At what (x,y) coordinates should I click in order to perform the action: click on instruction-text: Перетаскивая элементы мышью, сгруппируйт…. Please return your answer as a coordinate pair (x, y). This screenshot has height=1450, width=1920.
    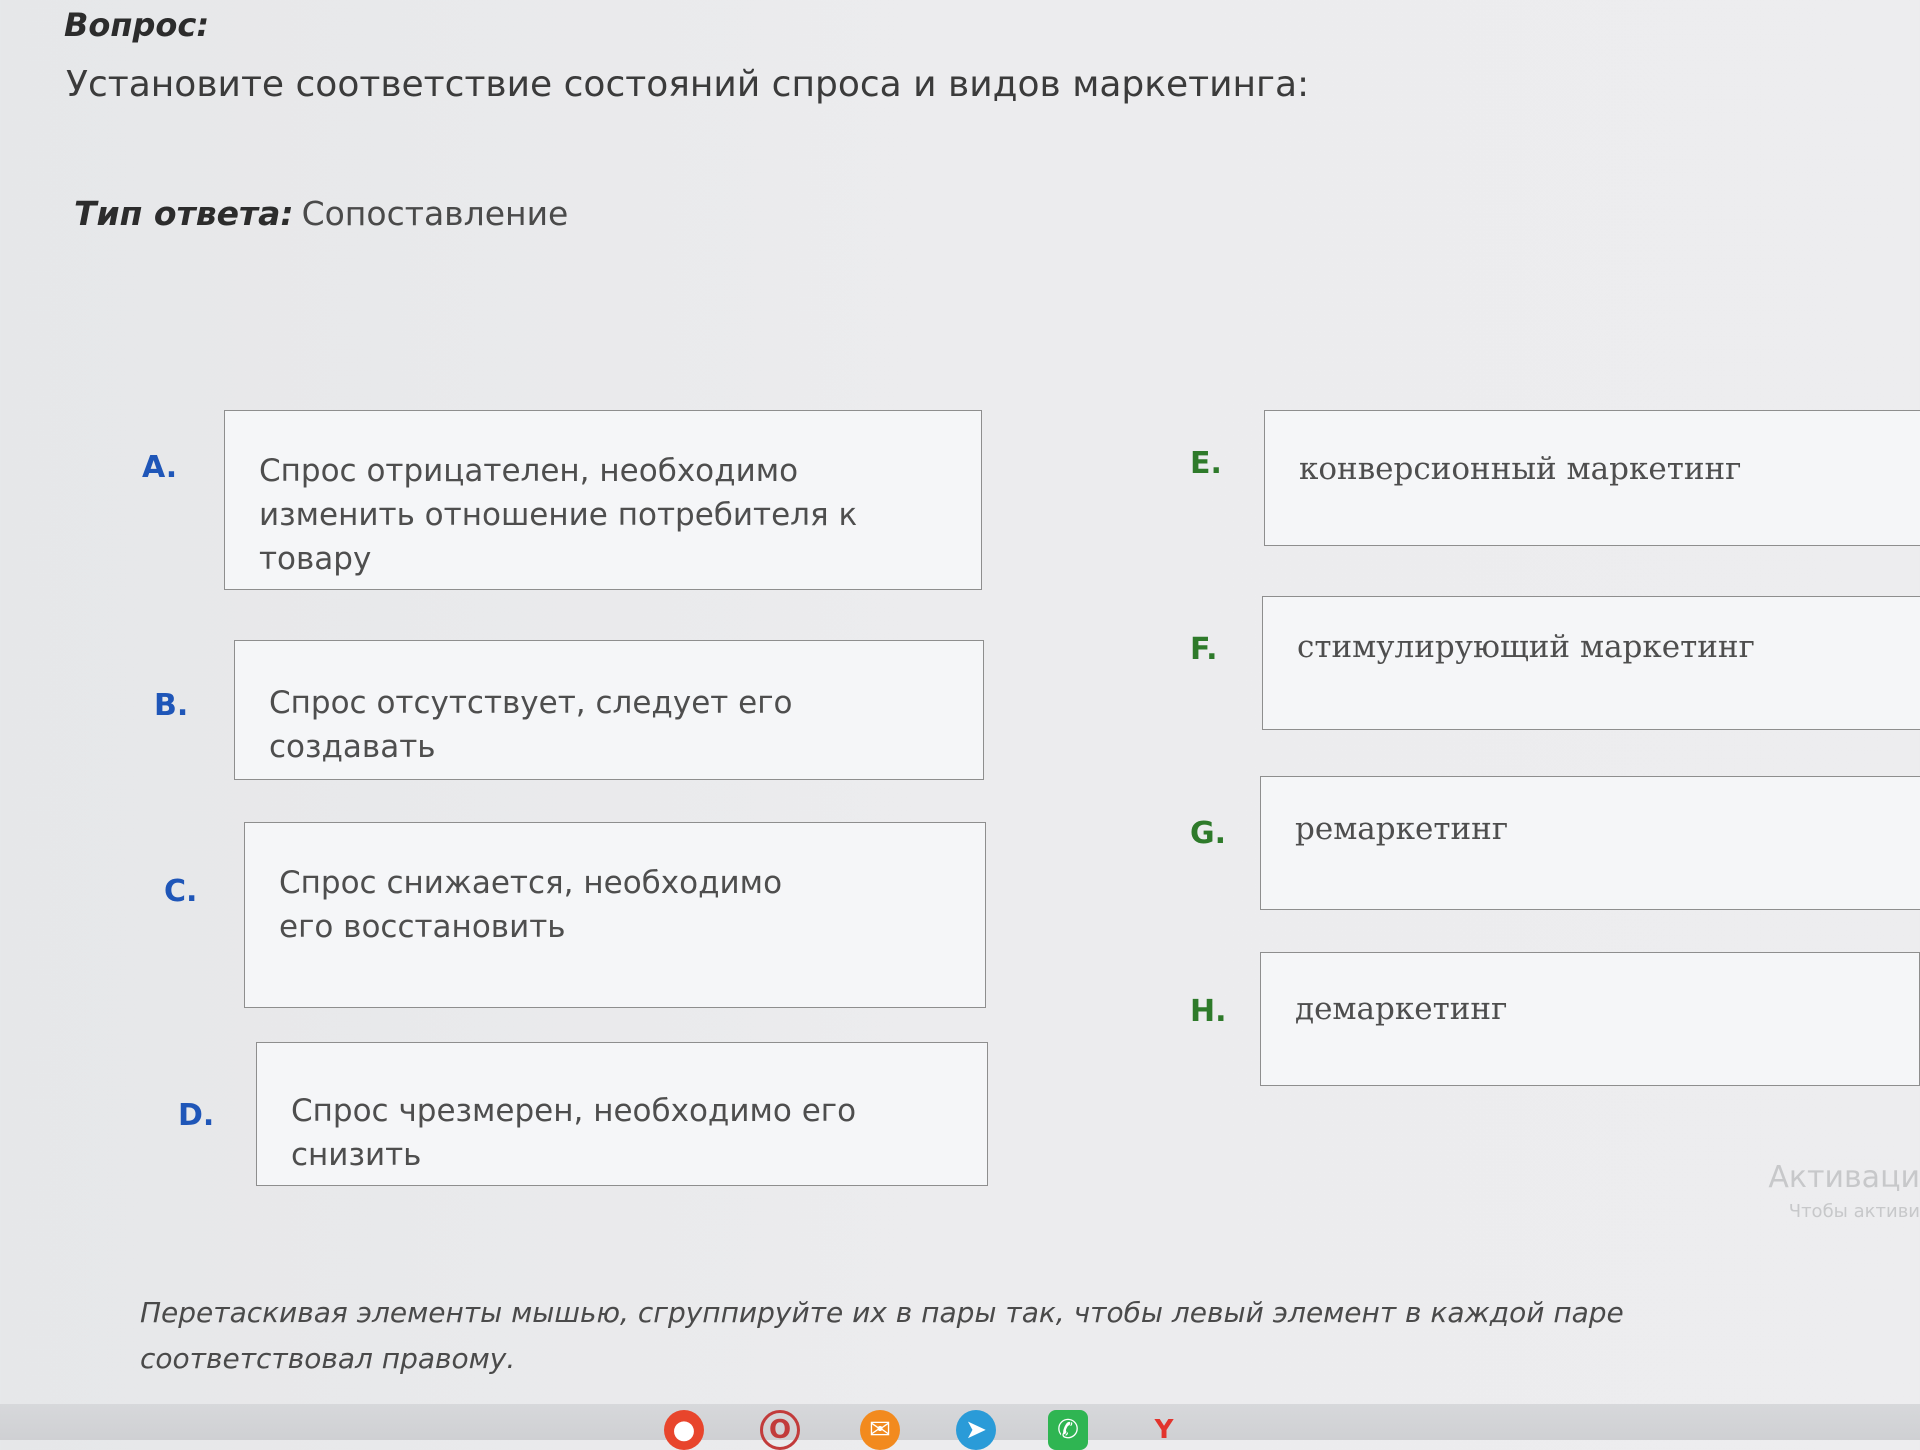
    Looking at the image, I should click on (882, 1335).